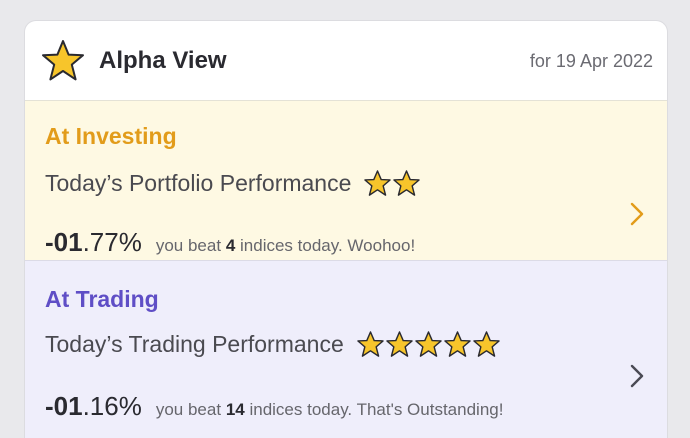  I want to click on trading-rating, so click(428, 344).